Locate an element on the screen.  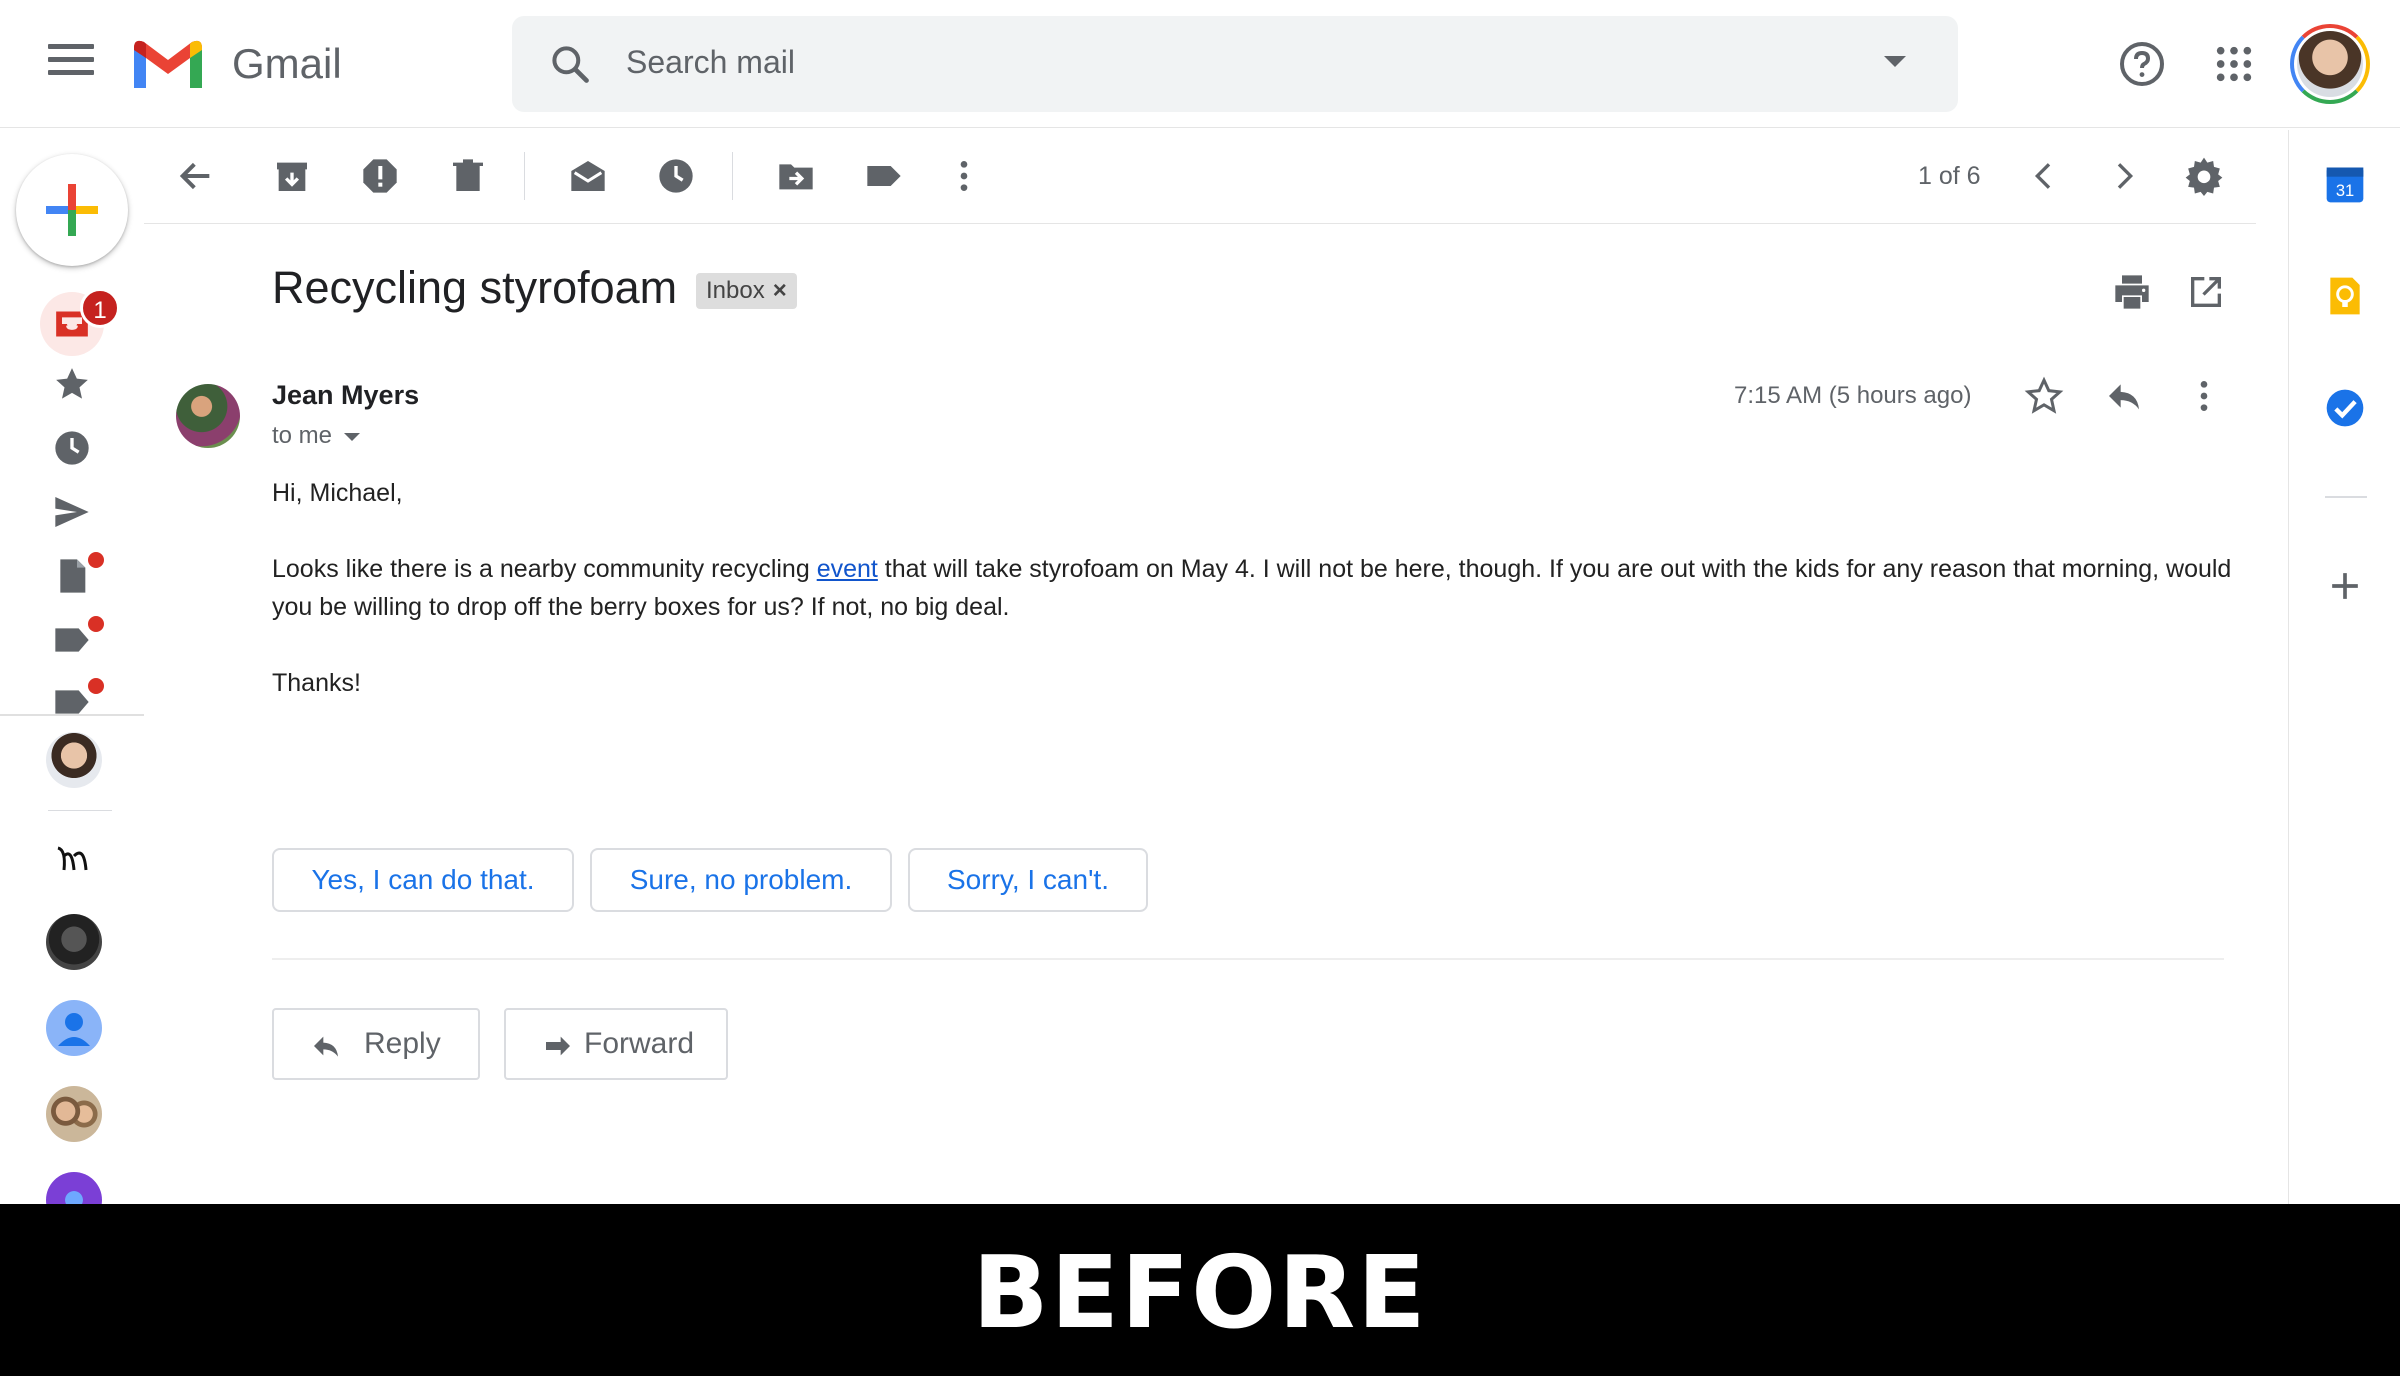
reply-label: Reply is located at coordinates (402, 1043).